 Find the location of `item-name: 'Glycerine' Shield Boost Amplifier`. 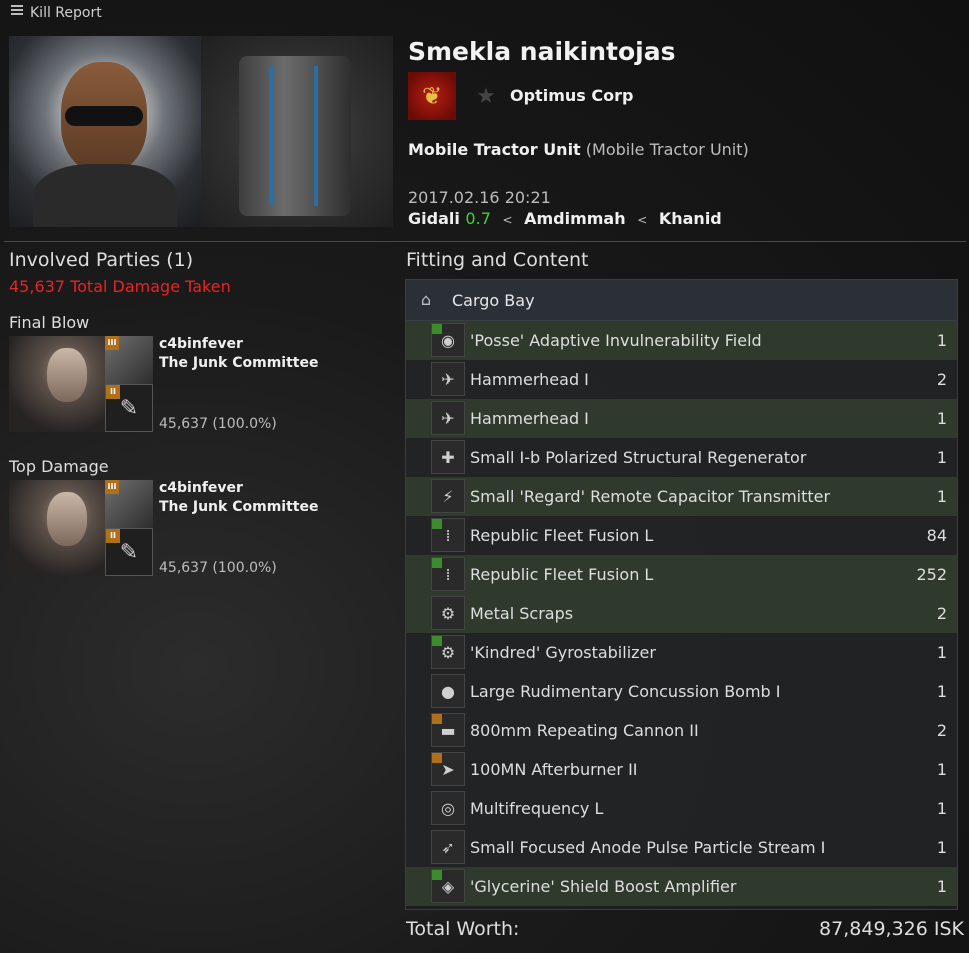

item-name: 'Glycerine' Shield Boost Amplifier is located at coordinates (603, 886).